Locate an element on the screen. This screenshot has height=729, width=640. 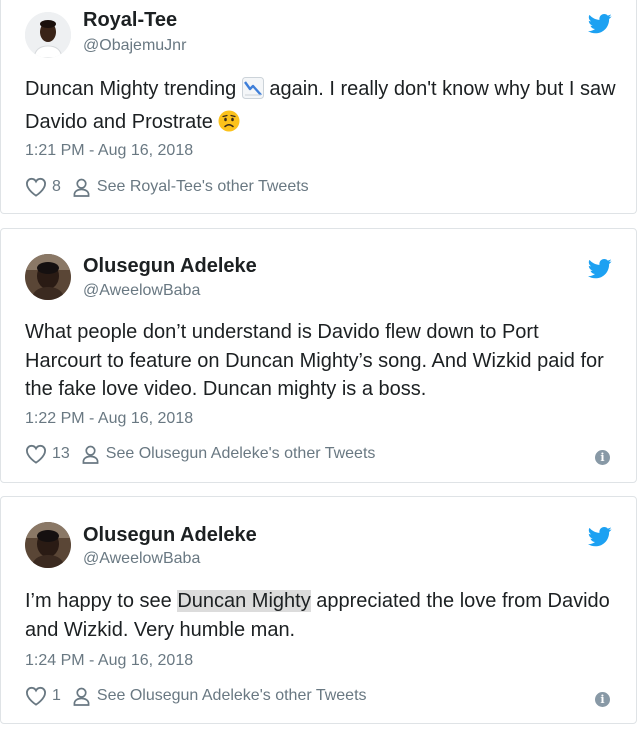
tweet-timestamp: 1:22 PM - Aug 16, 2018 is located at coordinates (109, 419).